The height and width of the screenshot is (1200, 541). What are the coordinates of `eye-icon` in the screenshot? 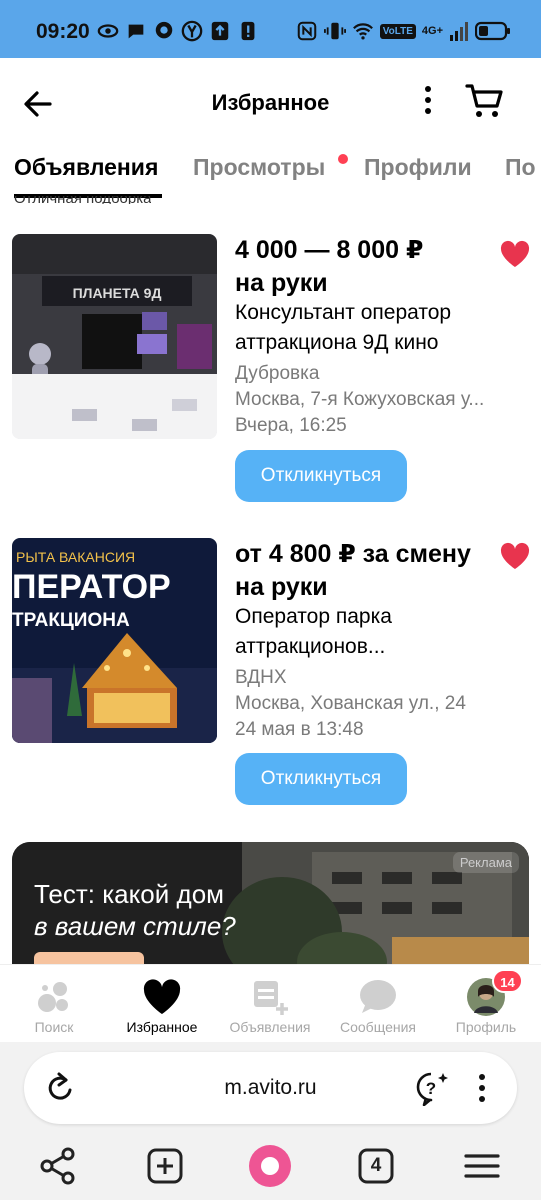 It's located at (108, 31).